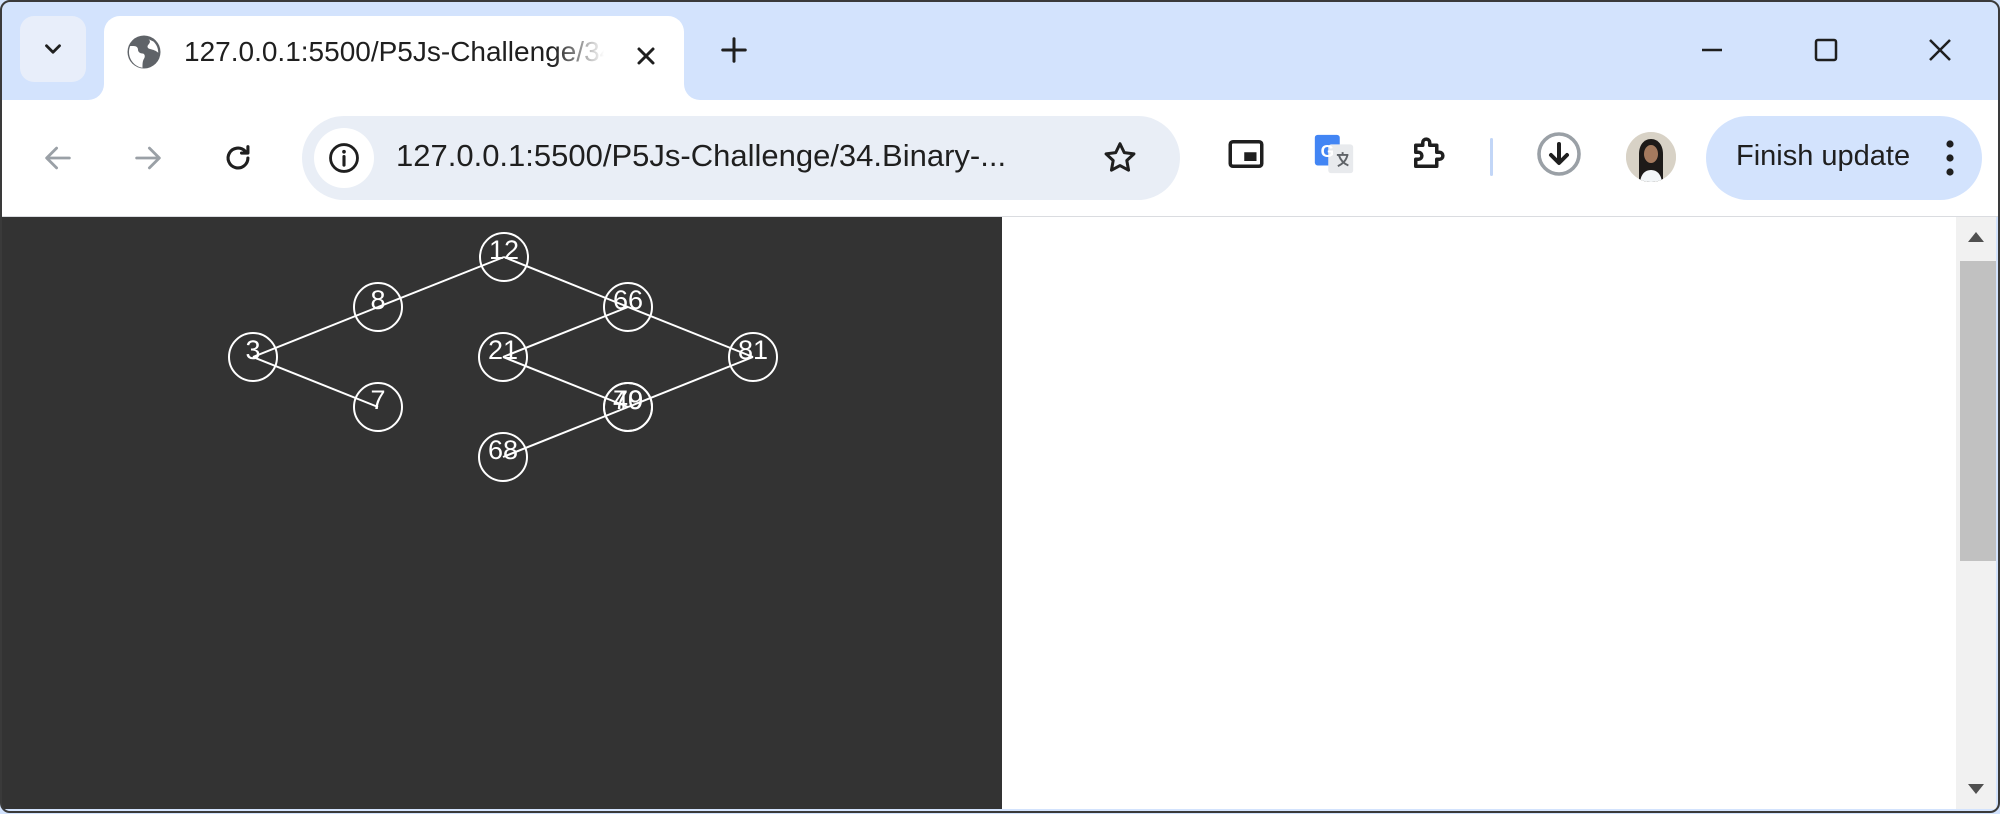  I want to click on tree-node: 81, so click(753, 357).